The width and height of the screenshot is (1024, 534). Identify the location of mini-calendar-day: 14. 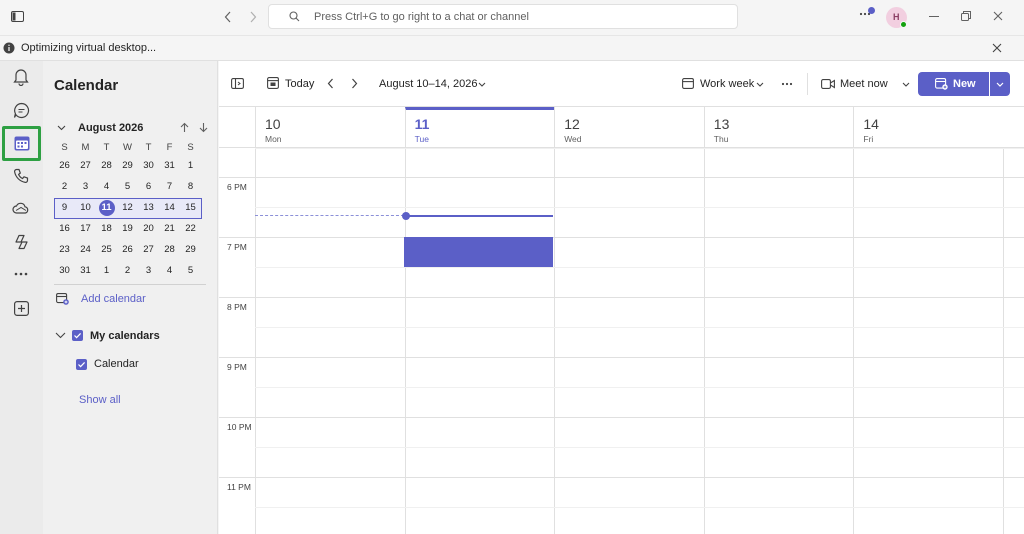
(169, 207).